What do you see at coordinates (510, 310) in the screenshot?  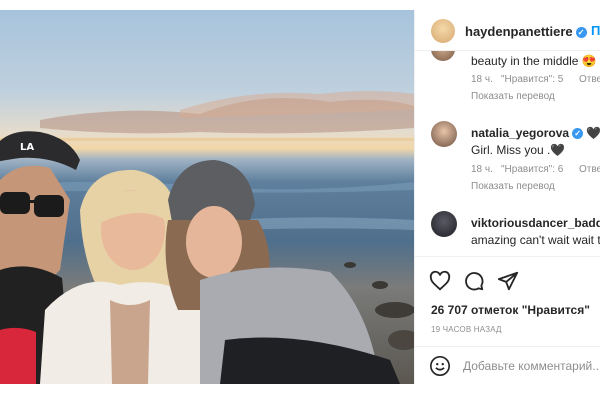 I see `likes-count: 26 707 отметок "Нравится"` at bounding box center [510, 310].